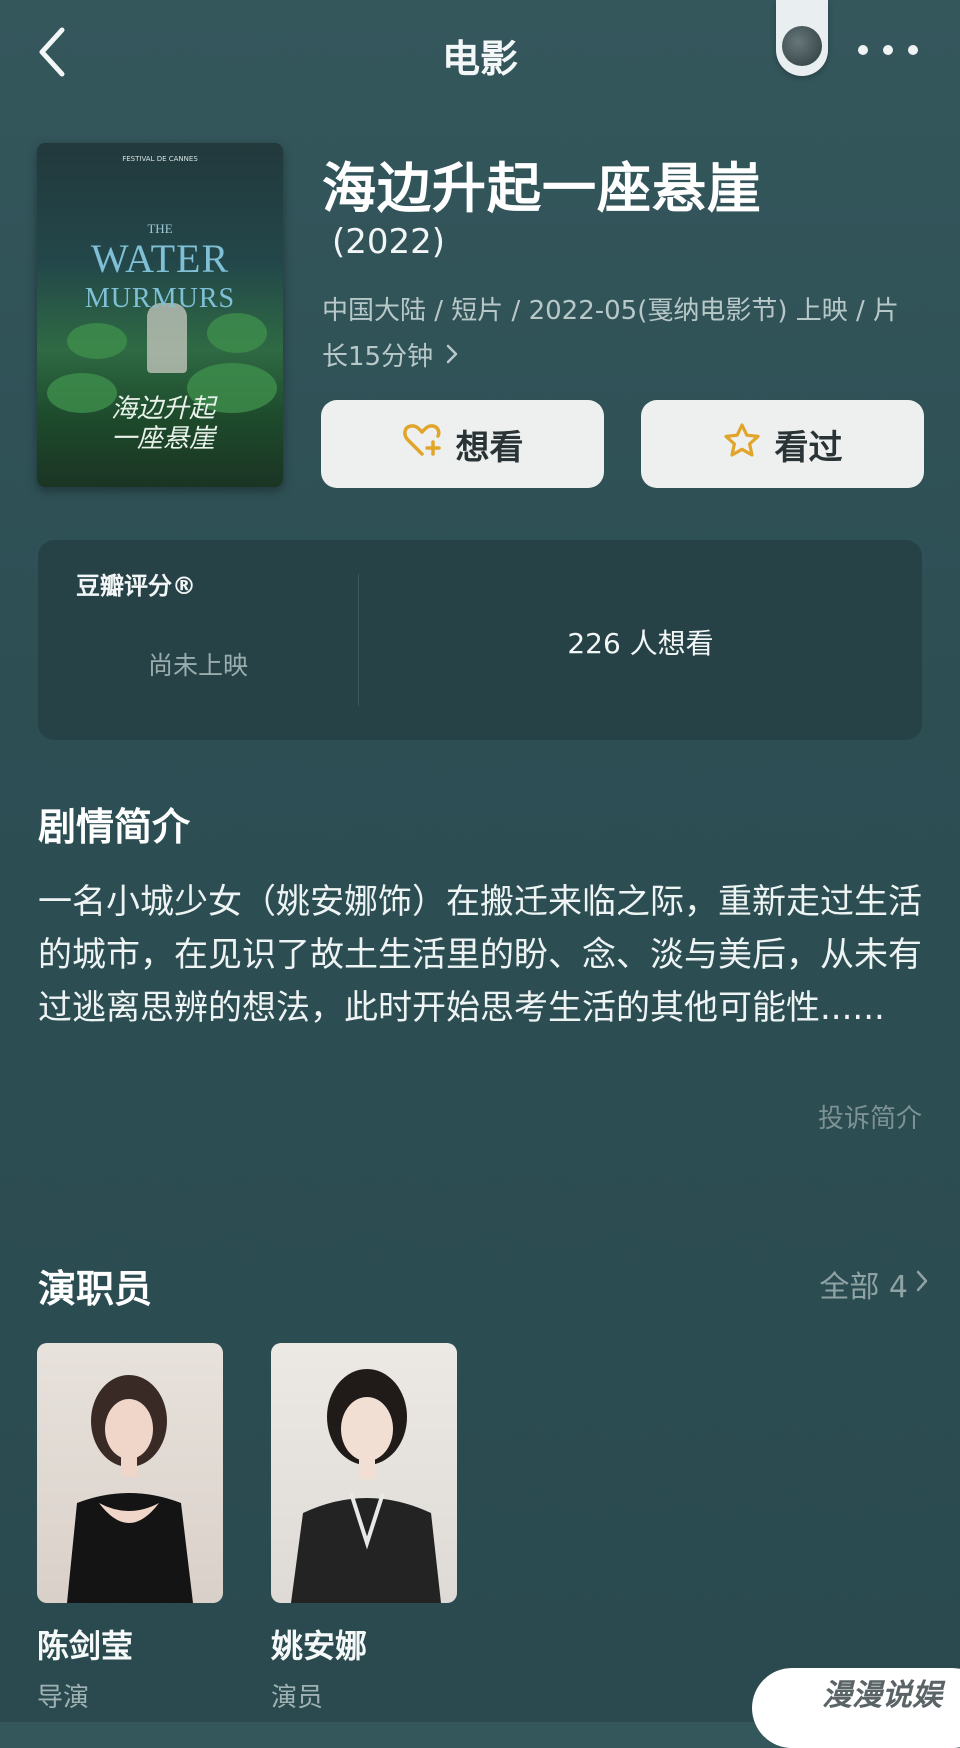  Describe the element at coordinates (162, 409) in the screenshot. I see `poster-cn-line1: 海边升起` at that location.